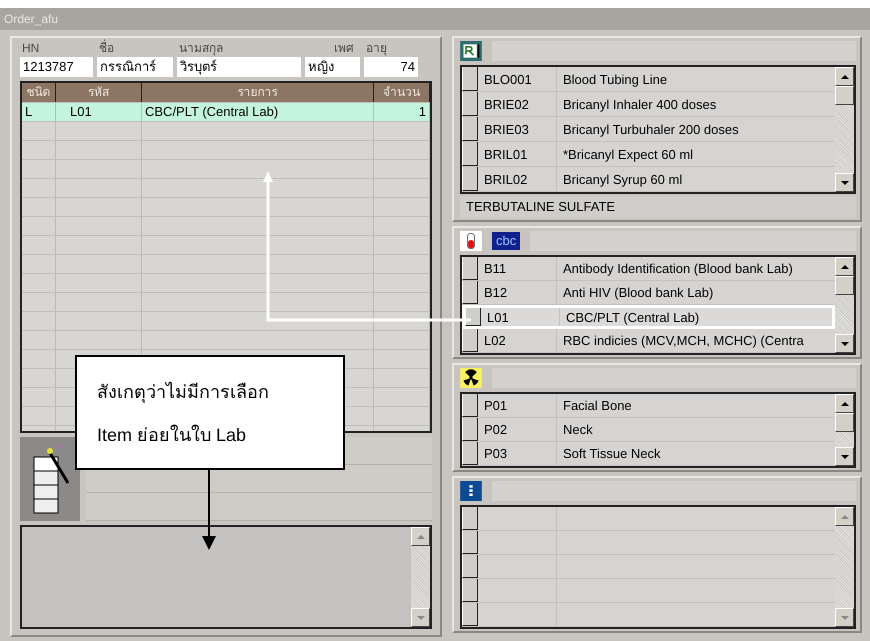 Image resolution: width=870 pixels, height=641 pixels. What do you see at coordinates (402, 112) in the screenshot?
I see `table-cell: 1` at bounding box center [402, 112].